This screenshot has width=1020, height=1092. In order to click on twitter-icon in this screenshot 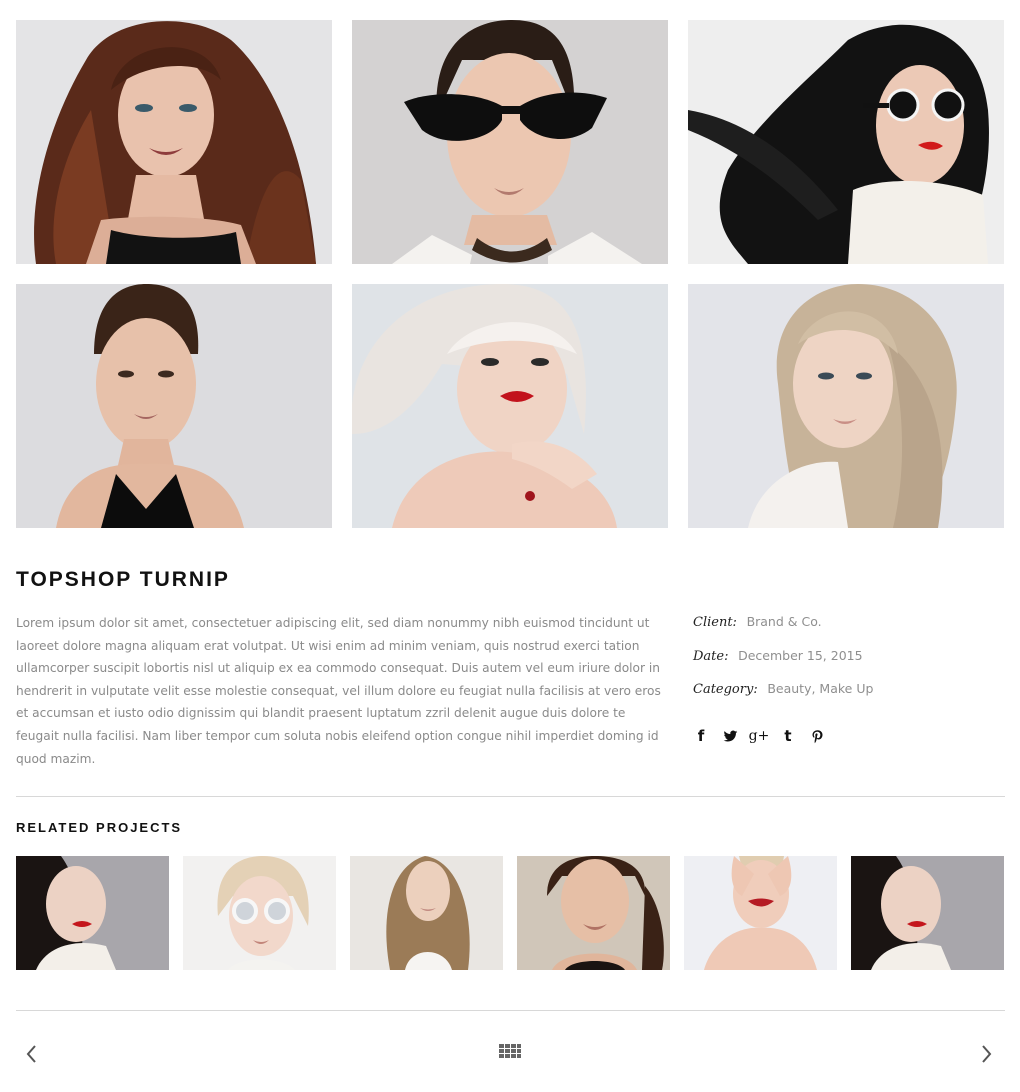, I will do `click(730, 736)`.